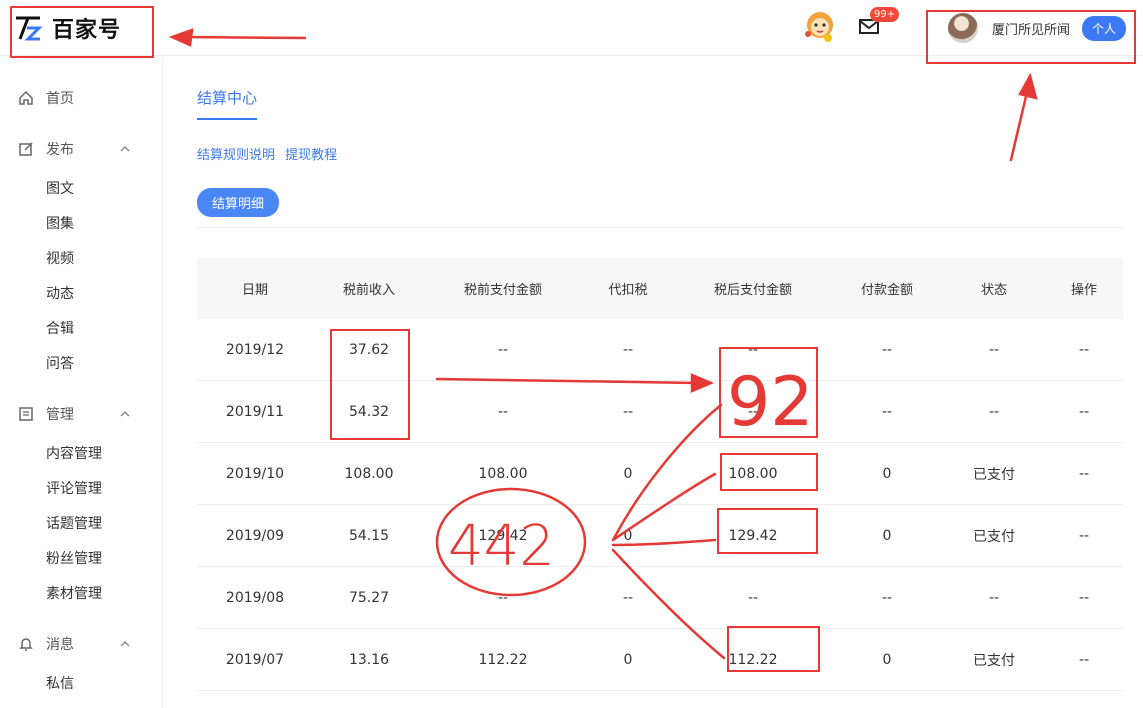  Describe the element at coordinates (501, 546) in the screenshot. I see `handwritten-442: 442` at that location.